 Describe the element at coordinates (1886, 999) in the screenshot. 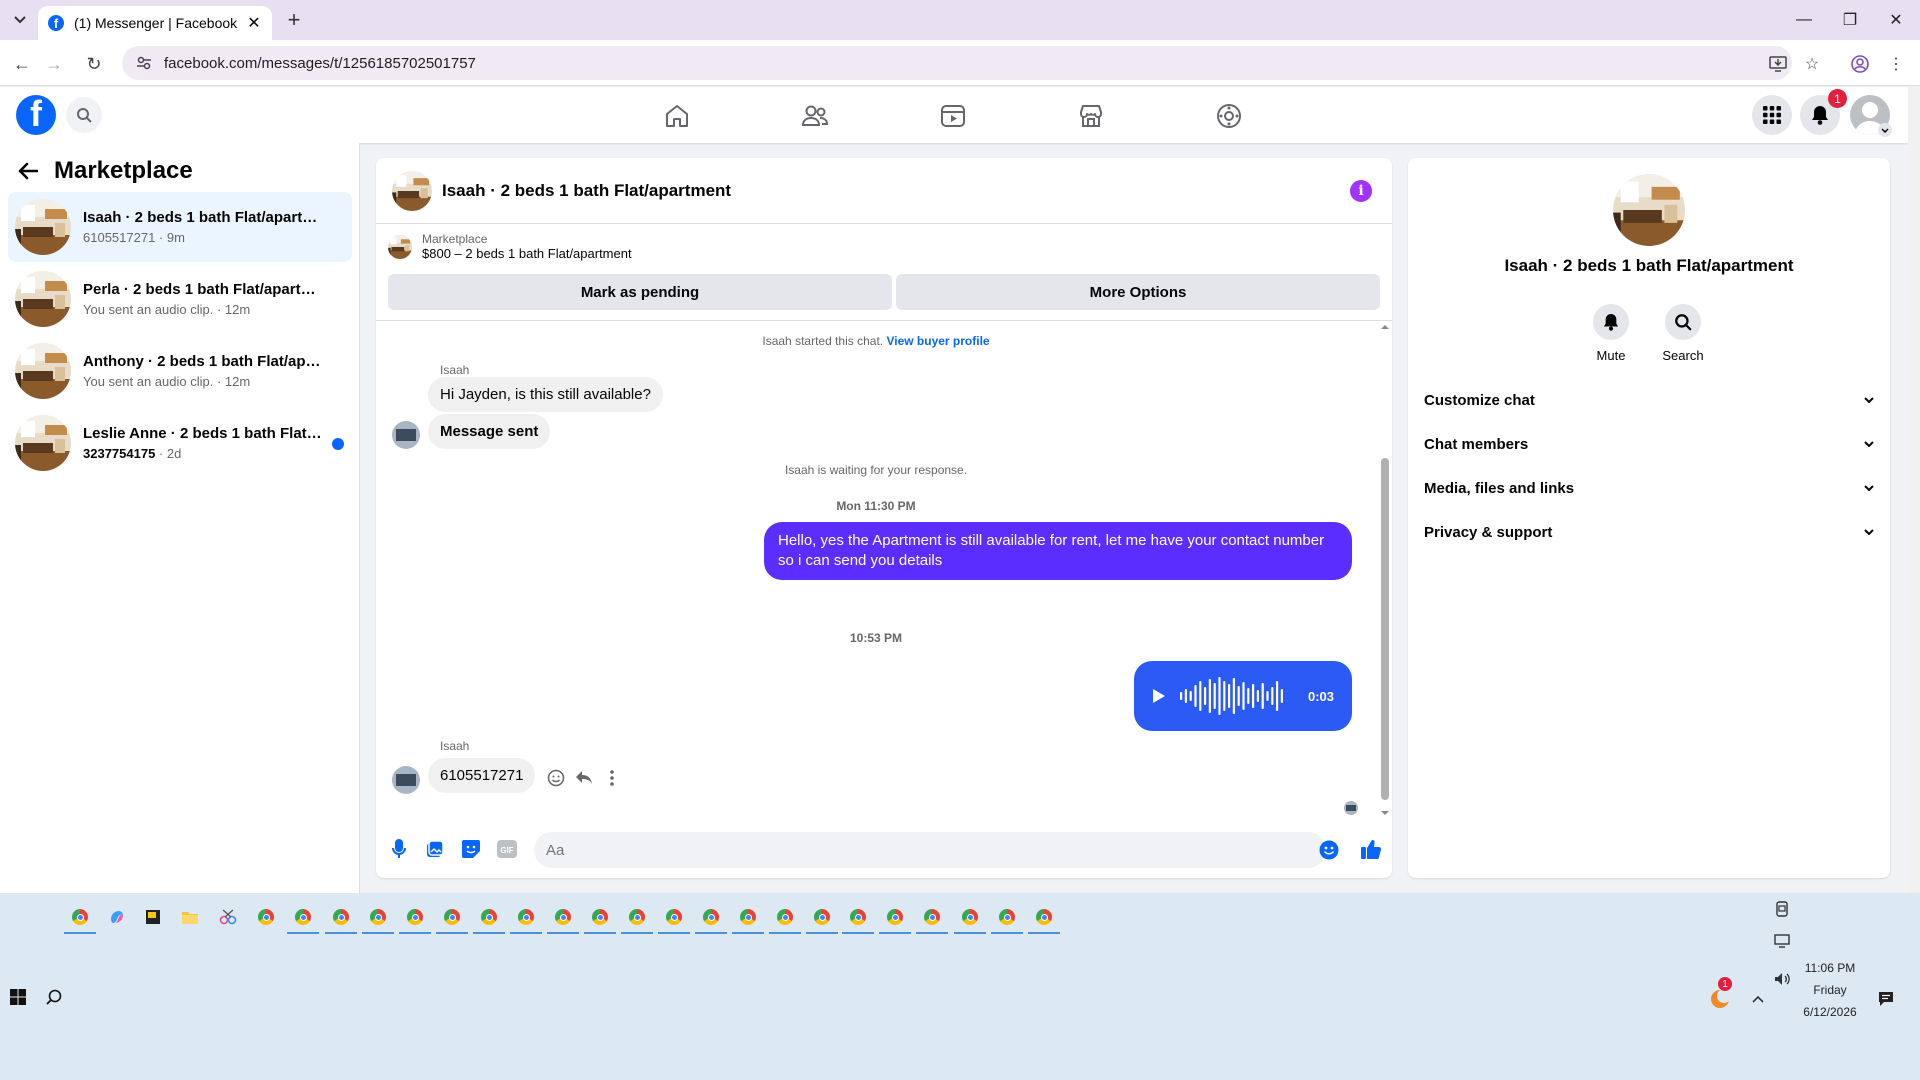

I see `notification-center-icon` at that location.